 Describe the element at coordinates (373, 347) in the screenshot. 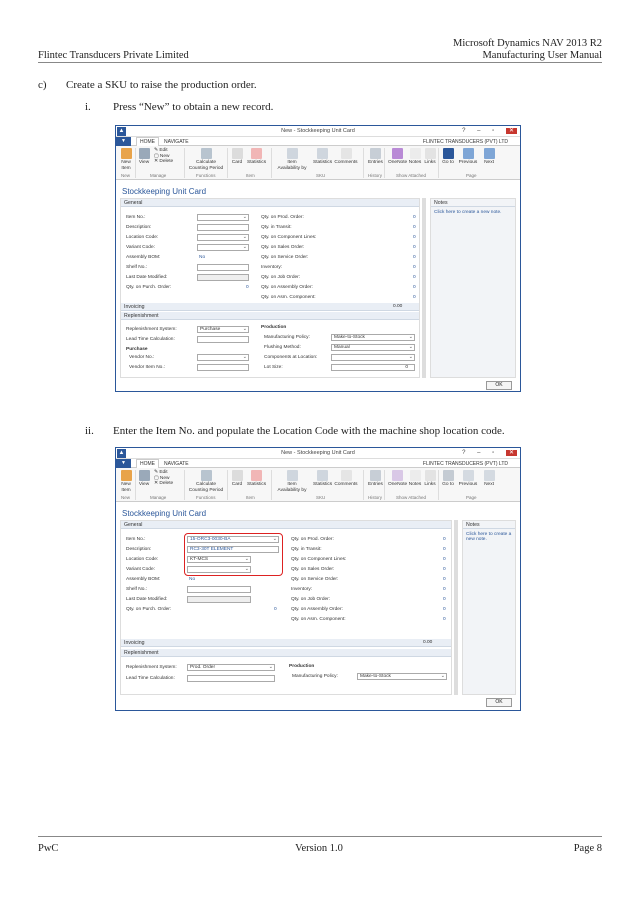

I see `flushing-field: Manual ⌄` at that location.